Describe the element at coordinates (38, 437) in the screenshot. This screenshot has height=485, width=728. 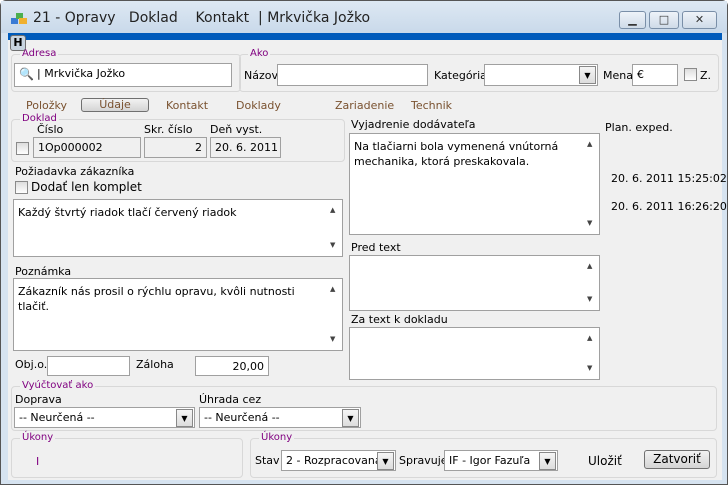
I see `ukony-left-legend: Úkony` at that location.